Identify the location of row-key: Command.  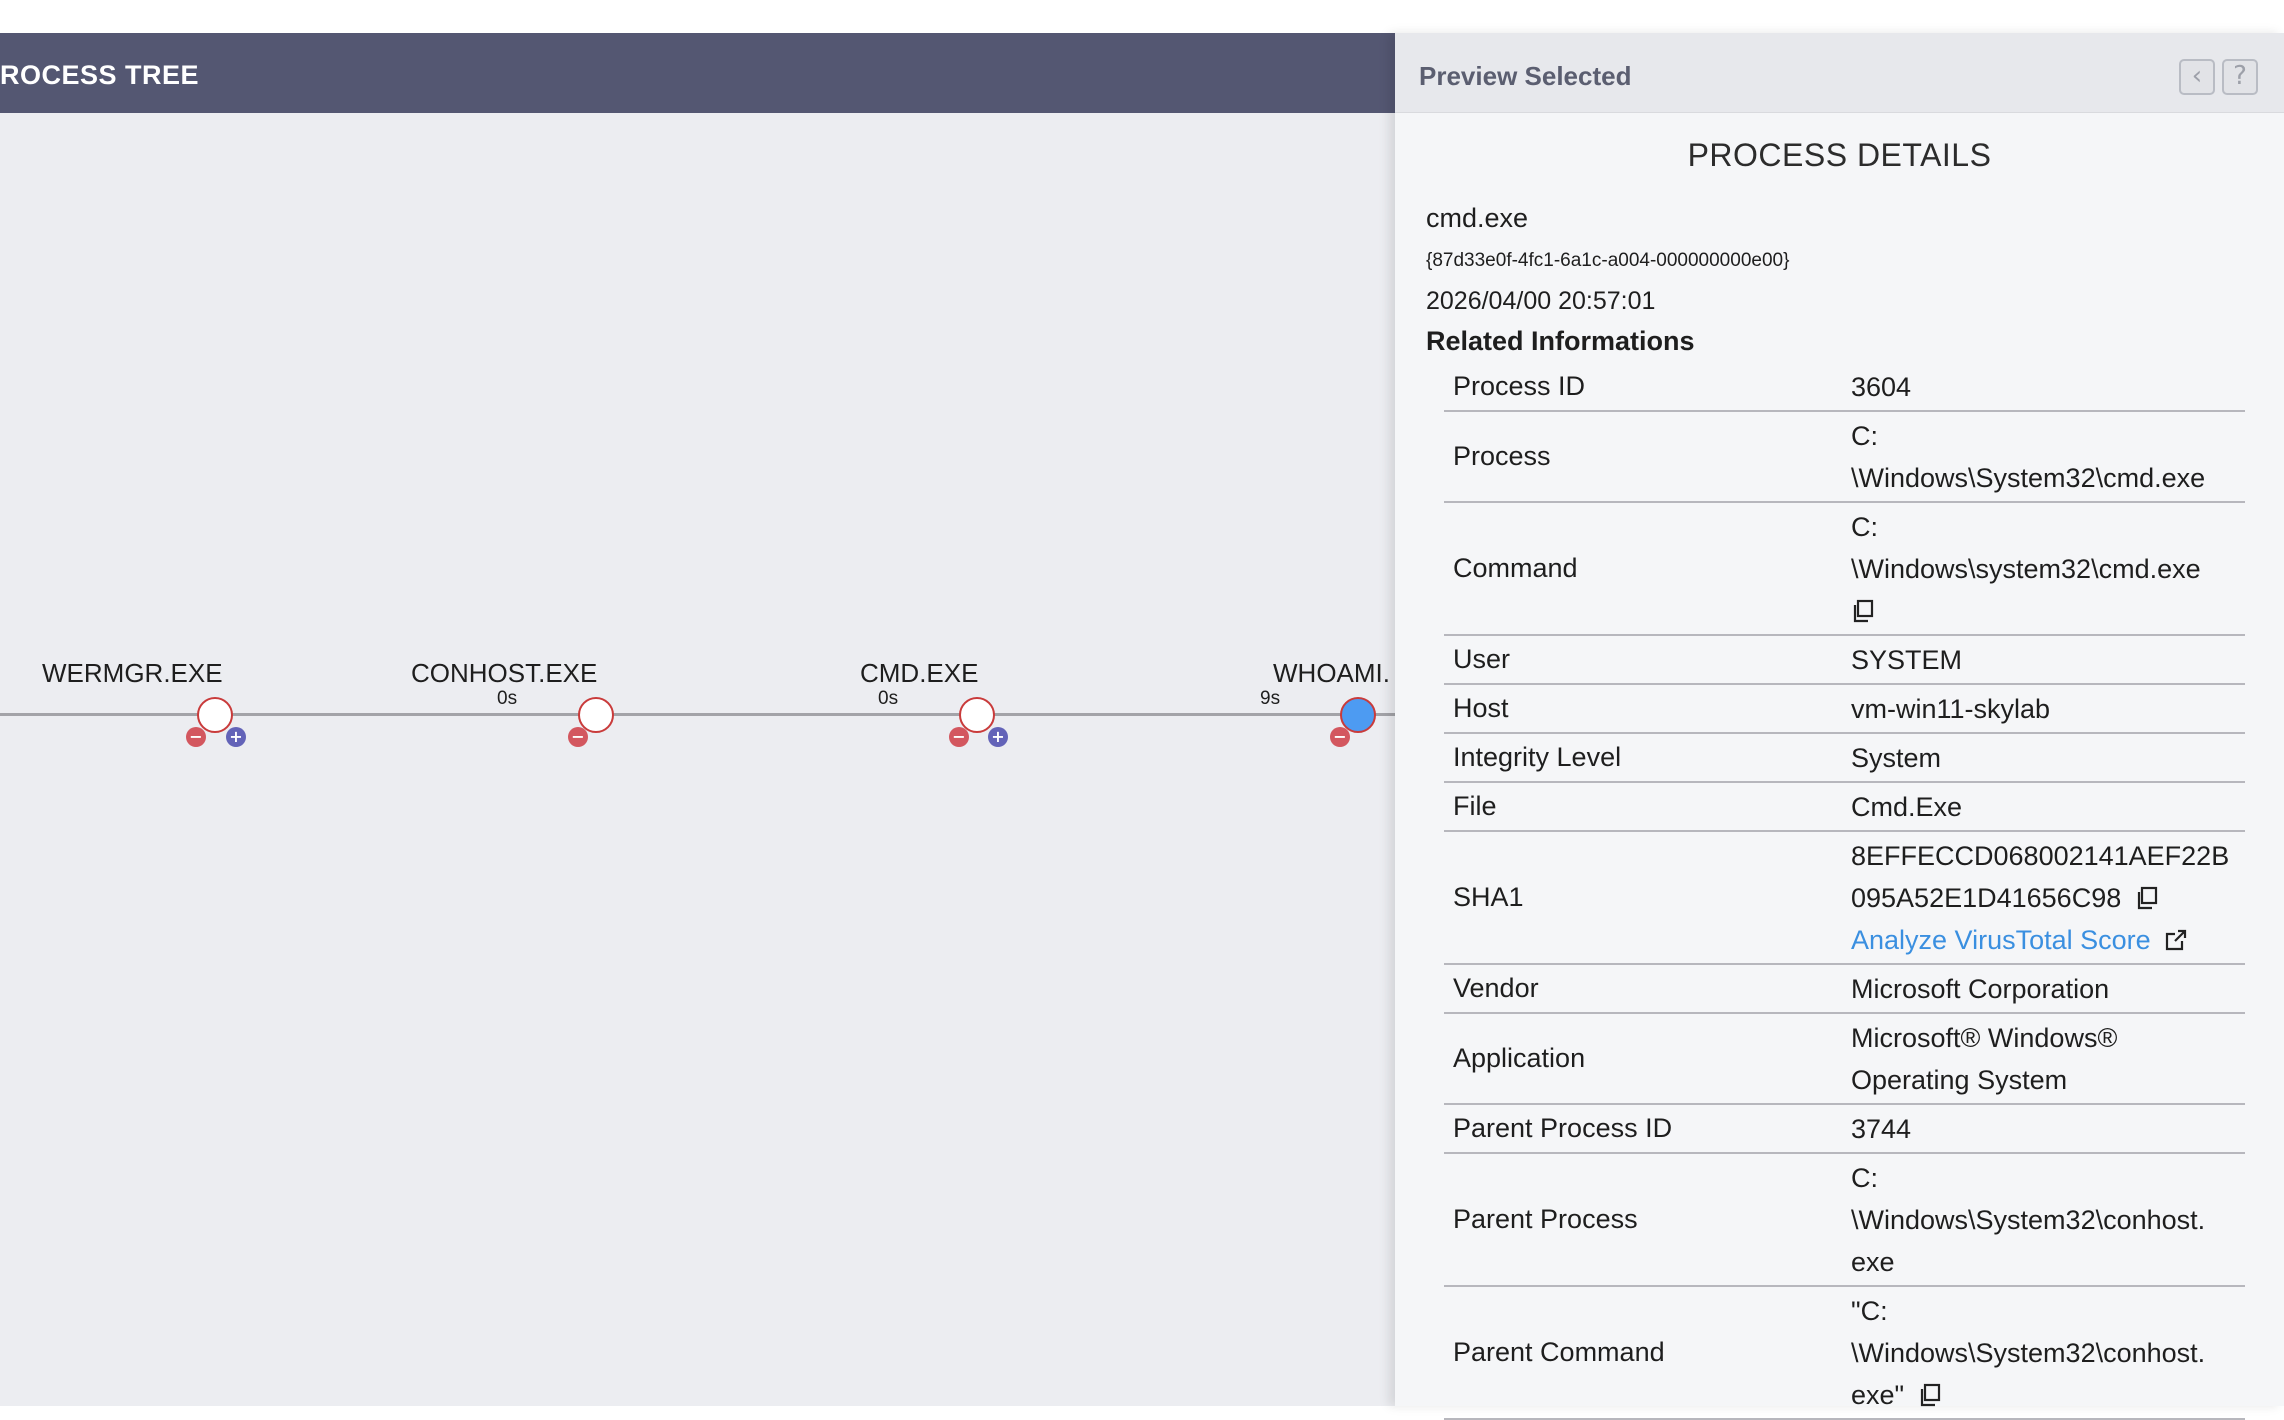
(1515, 568).